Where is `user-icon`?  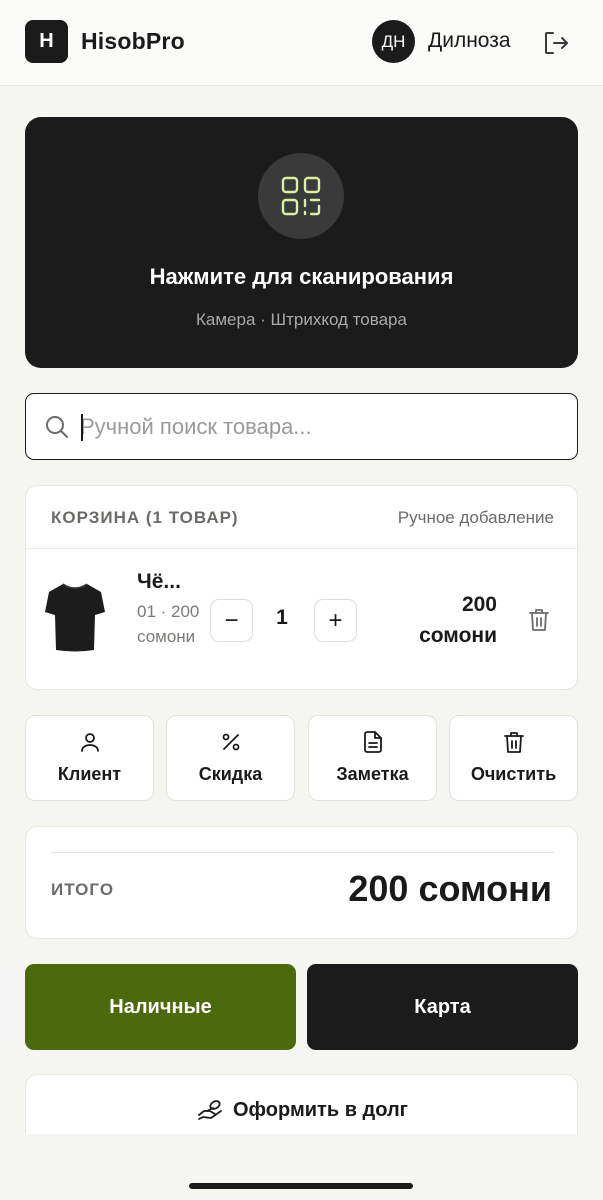
user-icon is located at coordinates (89, 742).